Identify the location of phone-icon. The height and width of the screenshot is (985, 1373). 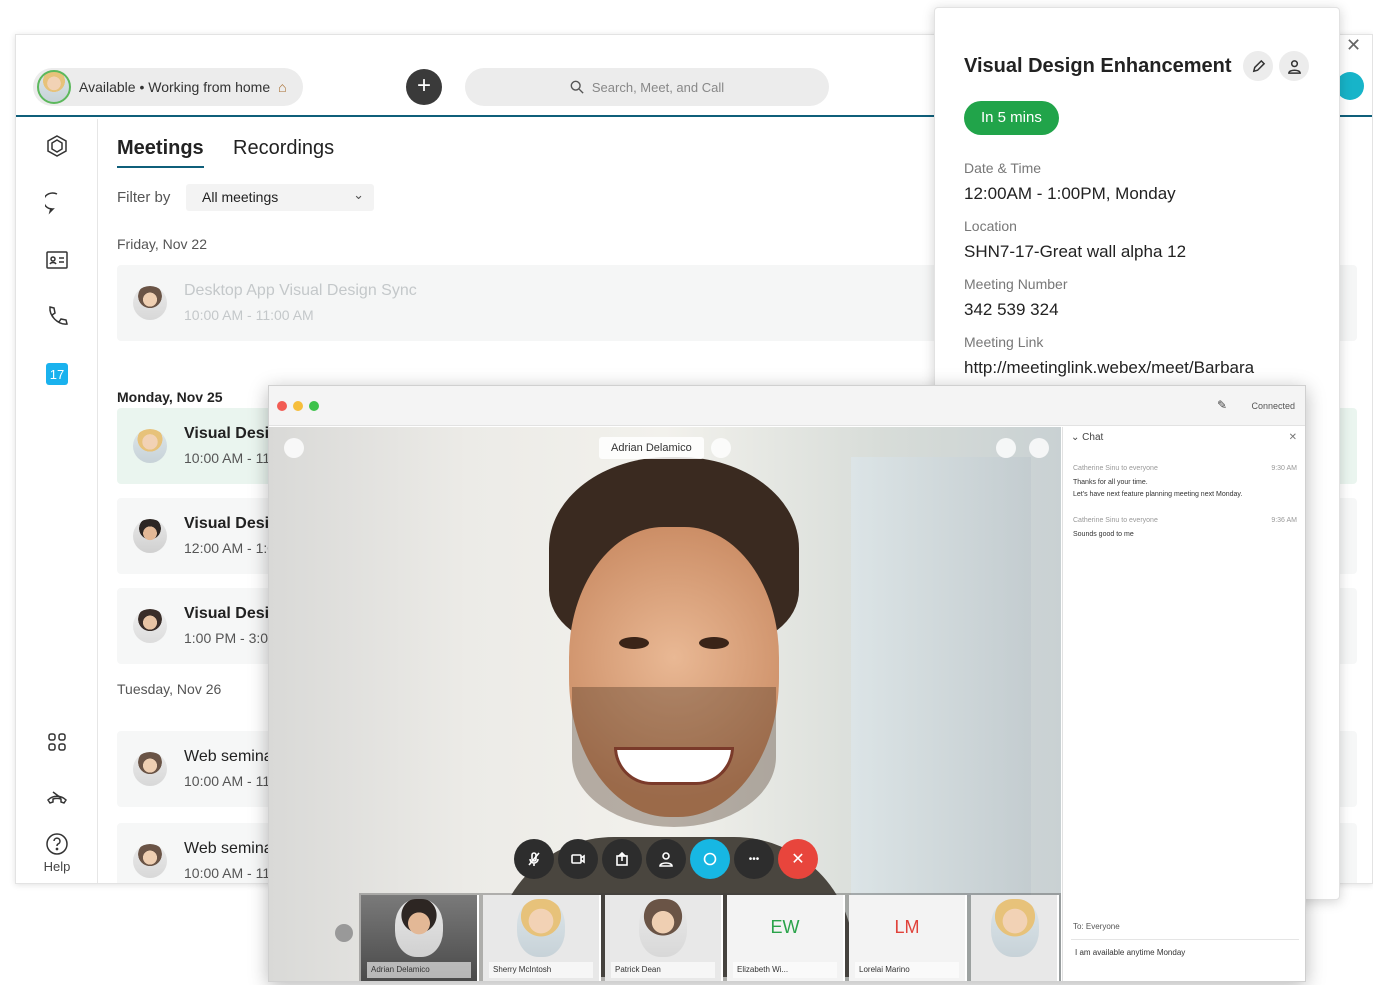
(57, 316).